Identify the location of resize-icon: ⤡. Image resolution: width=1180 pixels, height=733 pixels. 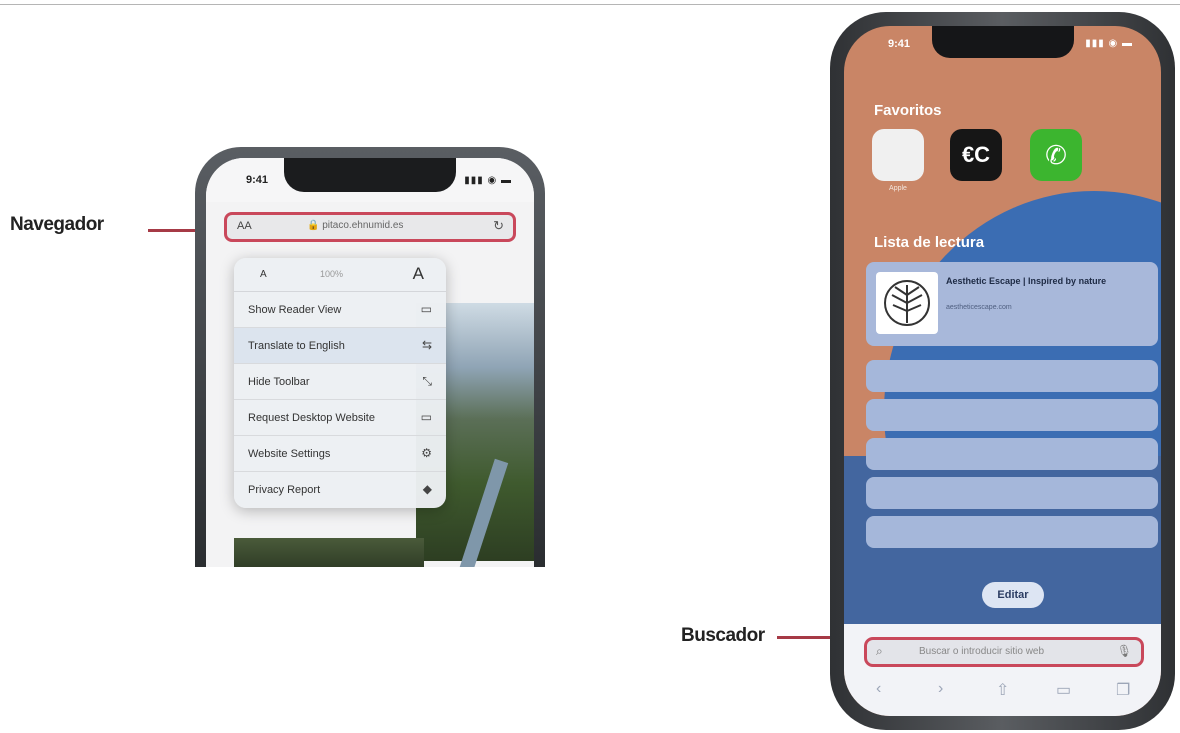
(427, 381).